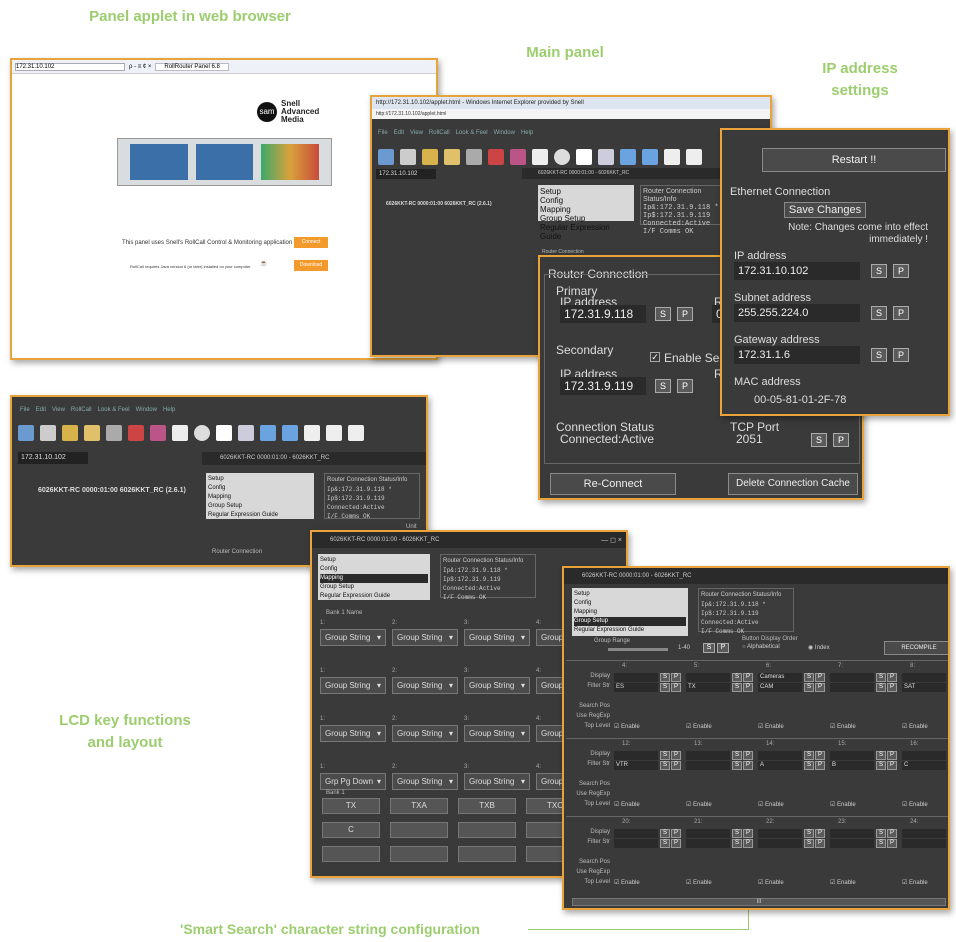  What do you see at coordinates (854, 160) in the screenshot?
I see `restart-button: Restart !!` at bounding box center [854, 160].